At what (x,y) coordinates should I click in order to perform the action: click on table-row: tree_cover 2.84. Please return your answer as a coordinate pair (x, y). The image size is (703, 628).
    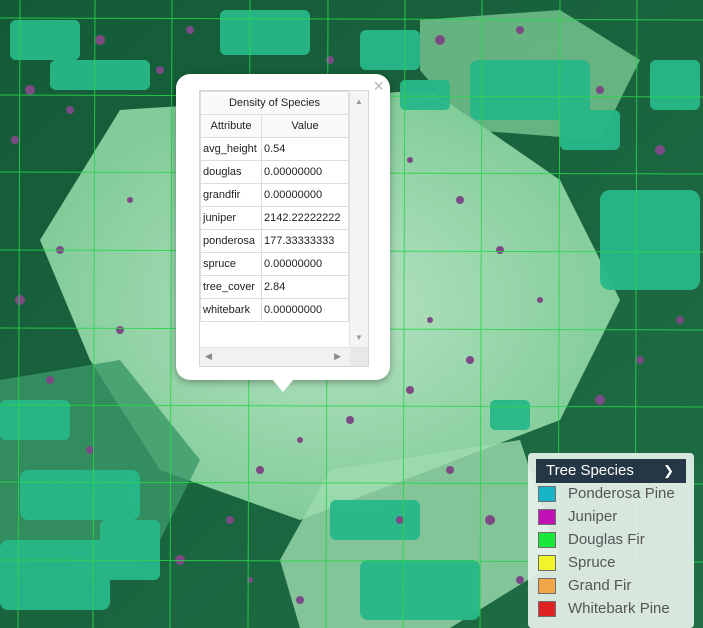
    Looking at the image, I should click on (274, 287).